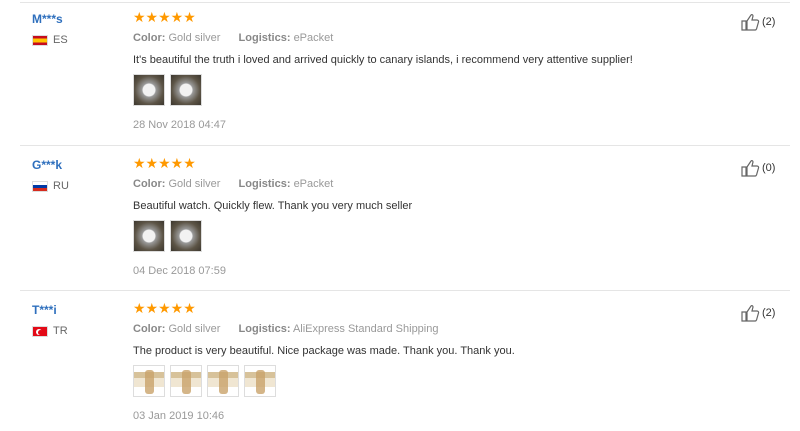 This screenshot has width=800, height=431. I want to click on country-code: RU, so click(61, 186).